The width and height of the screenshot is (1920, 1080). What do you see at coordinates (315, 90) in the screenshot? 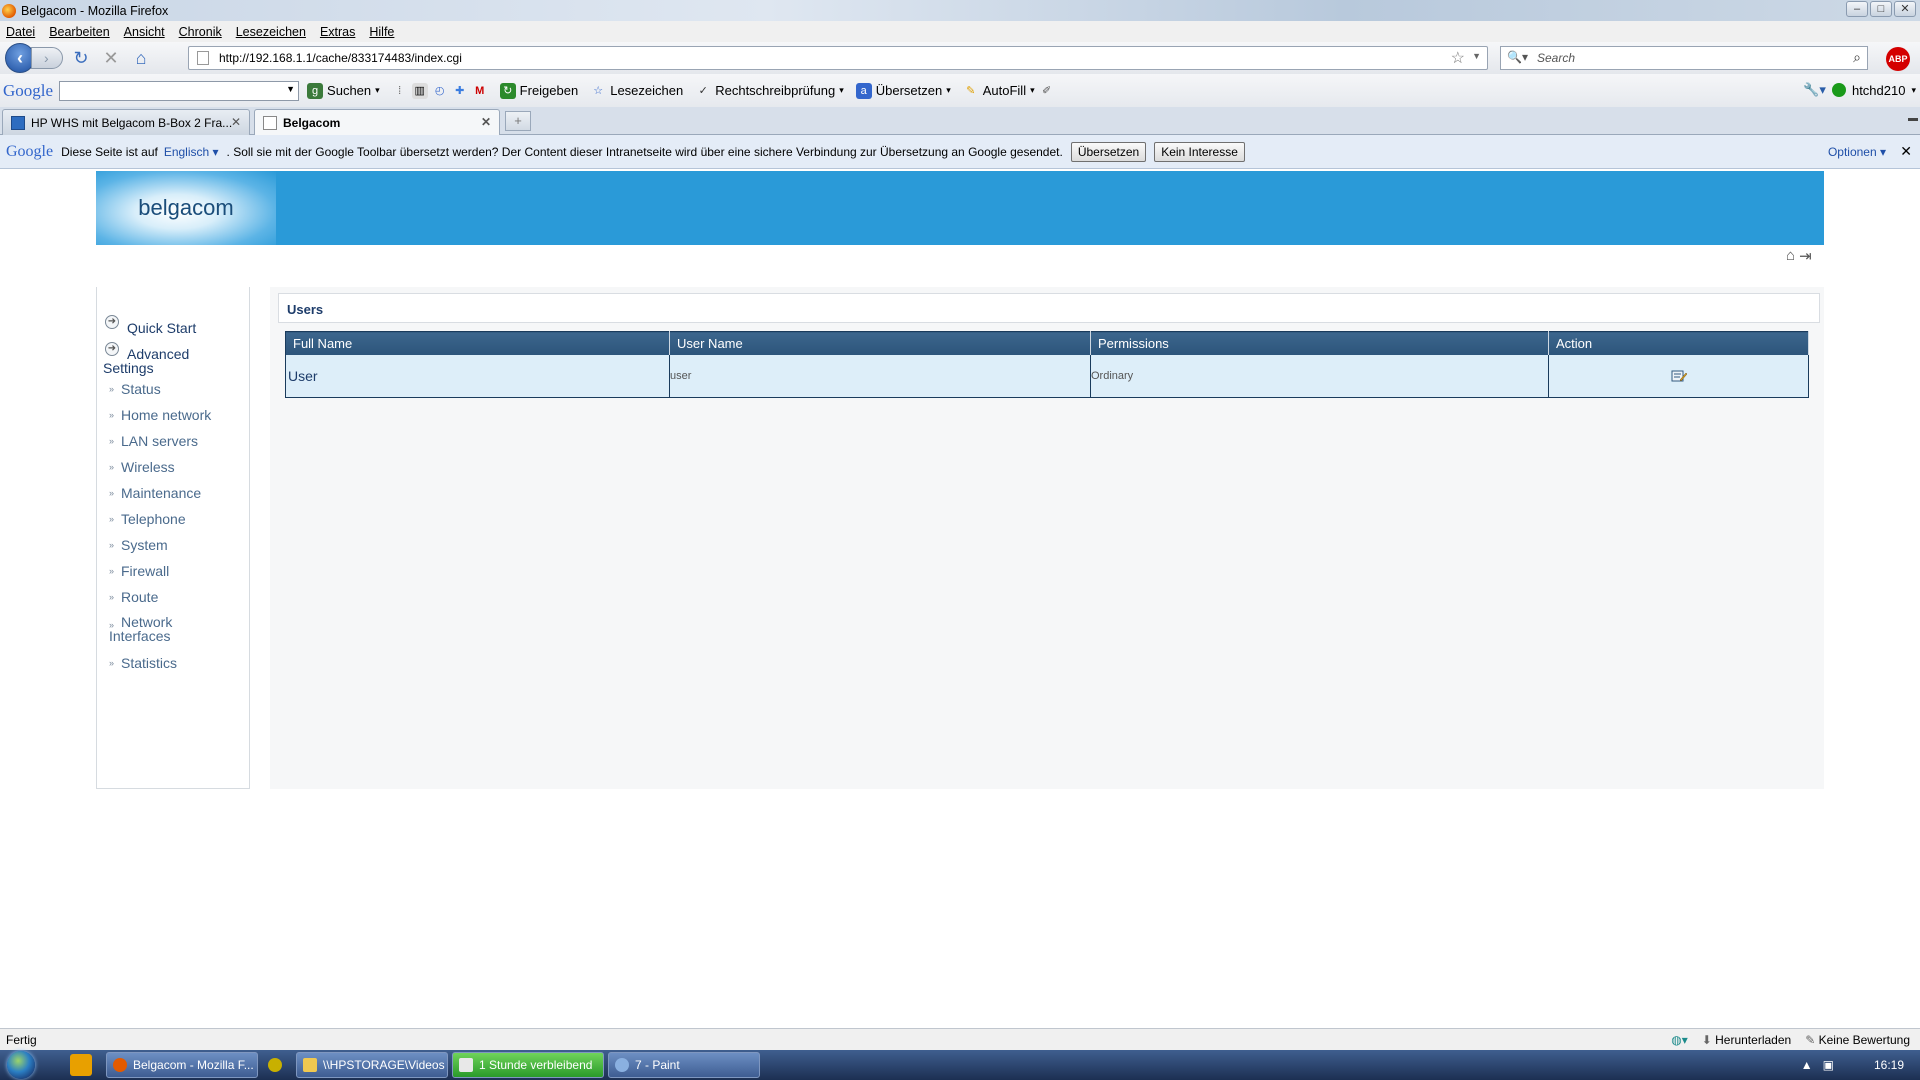
I see `google-g-icon: g` at bounding box center [315, 90].